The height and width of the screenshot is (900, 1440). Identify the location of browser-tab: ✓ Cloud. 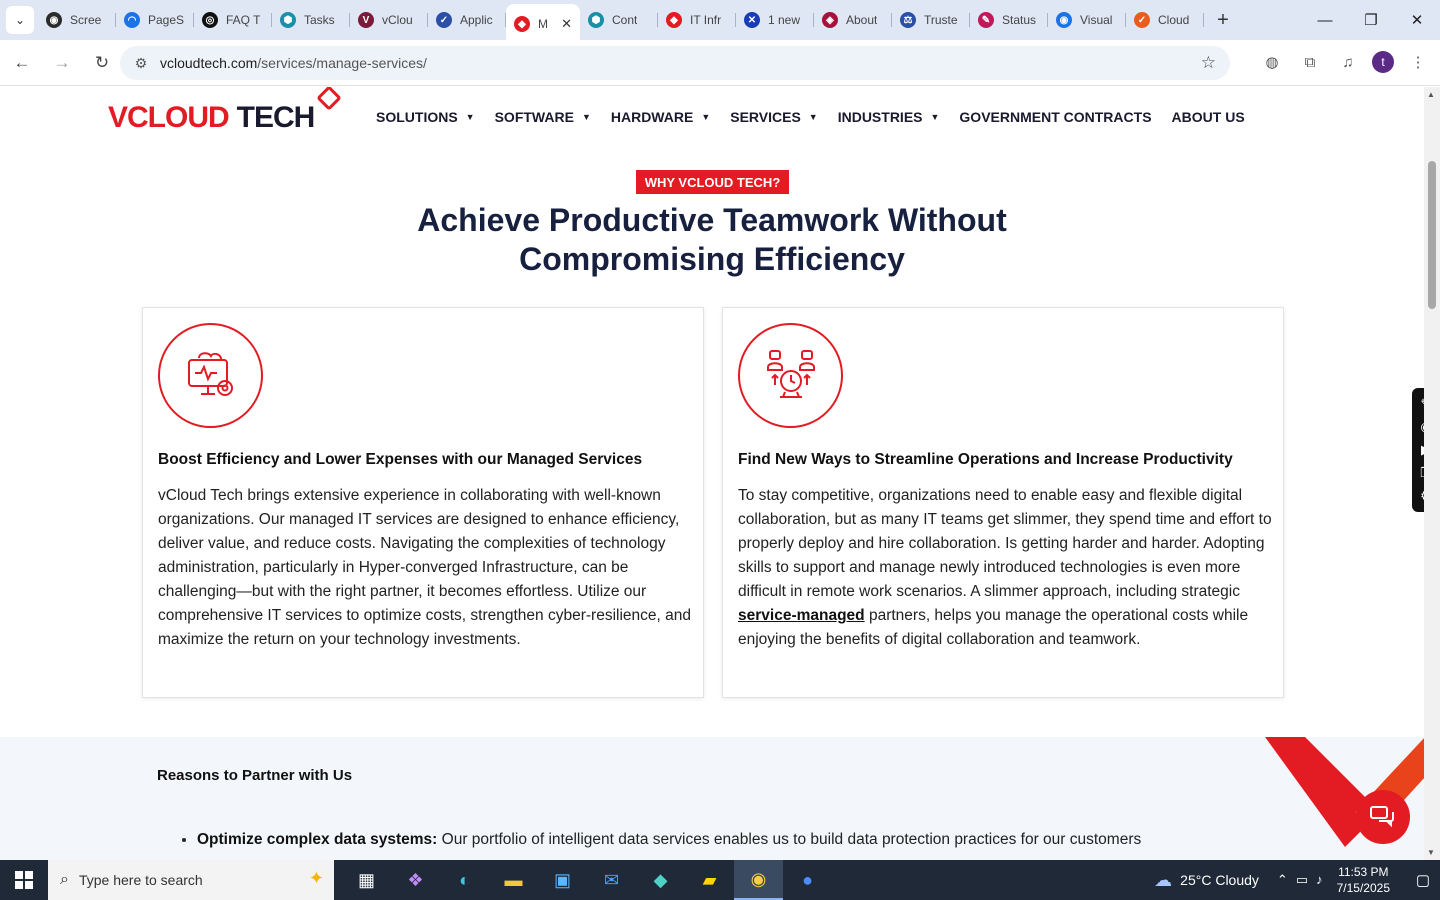
(1165, 20).